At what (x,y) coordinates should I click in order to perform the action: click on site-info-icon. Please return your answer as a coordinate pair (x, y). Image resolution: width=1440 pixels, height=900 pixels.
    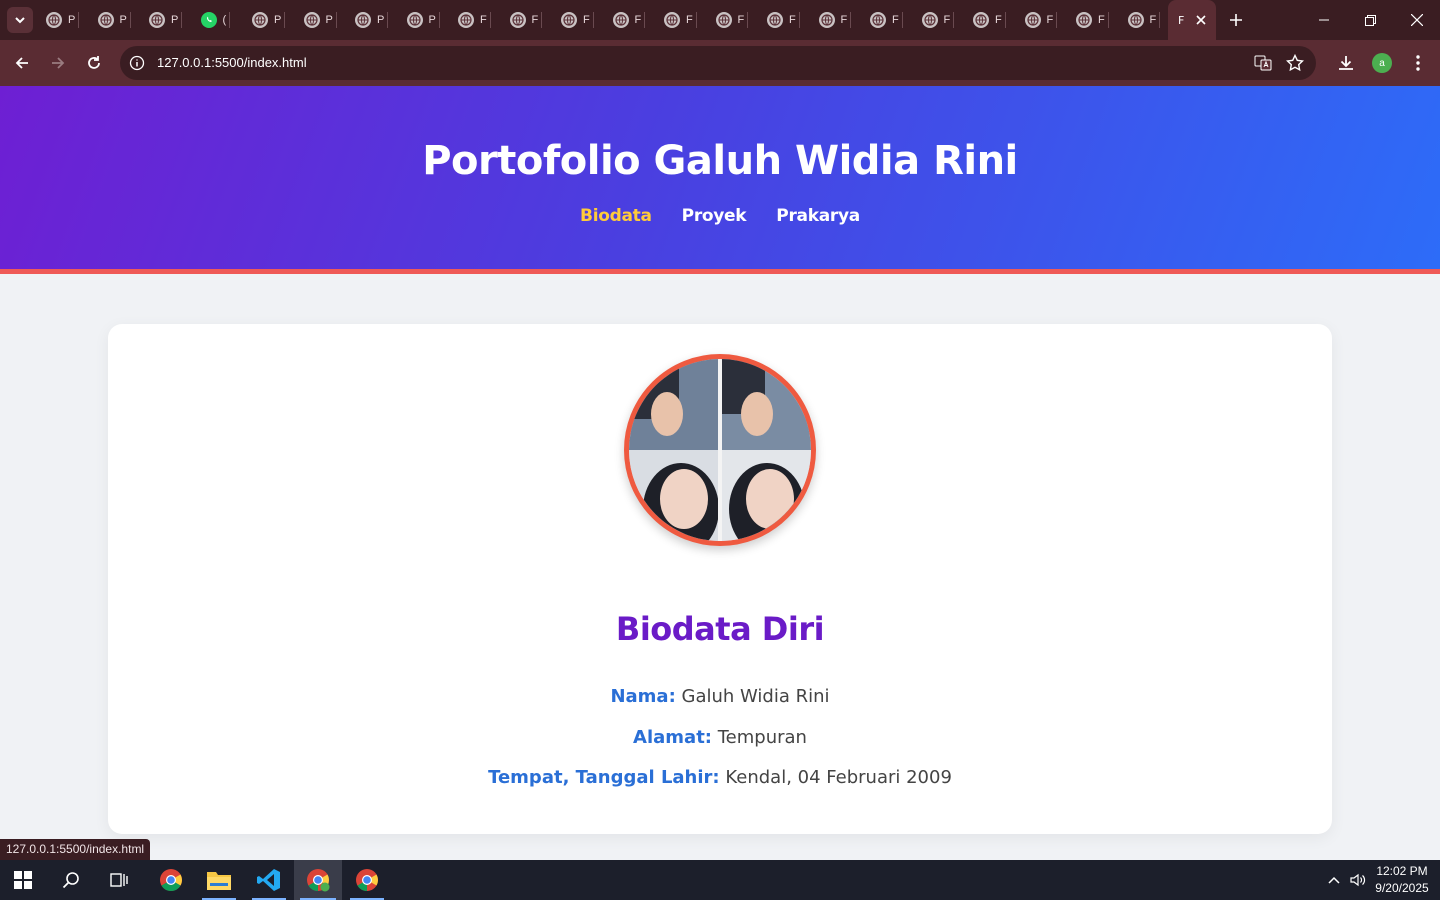
    Looking at the image, I should click on (137, 65).